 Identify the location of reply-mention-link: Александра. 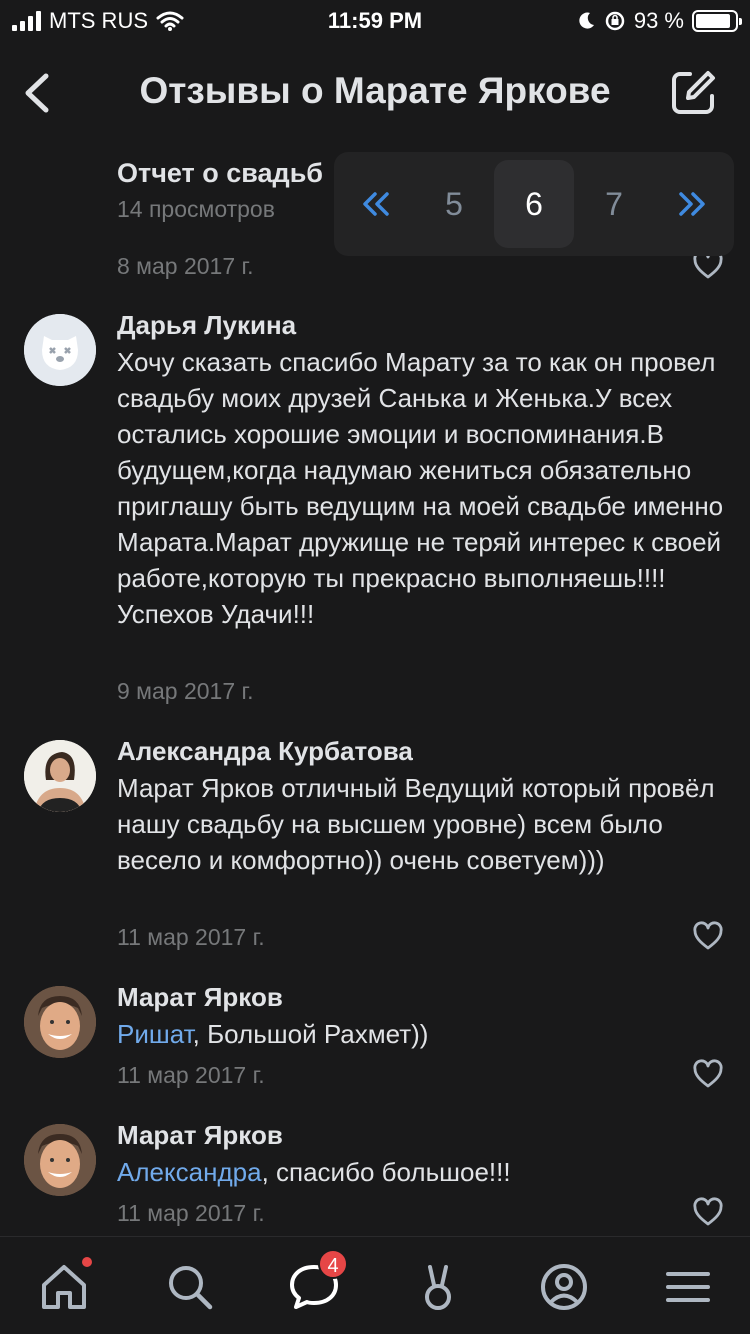
(189, 1172).